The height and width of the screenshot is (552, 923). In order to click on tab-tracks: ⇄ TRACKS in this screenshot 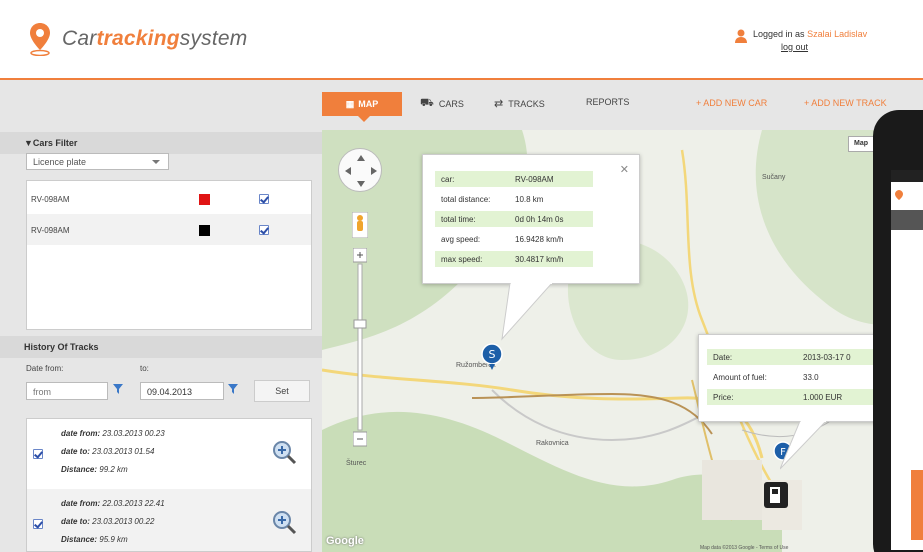, I will do `click(519, 103)`.